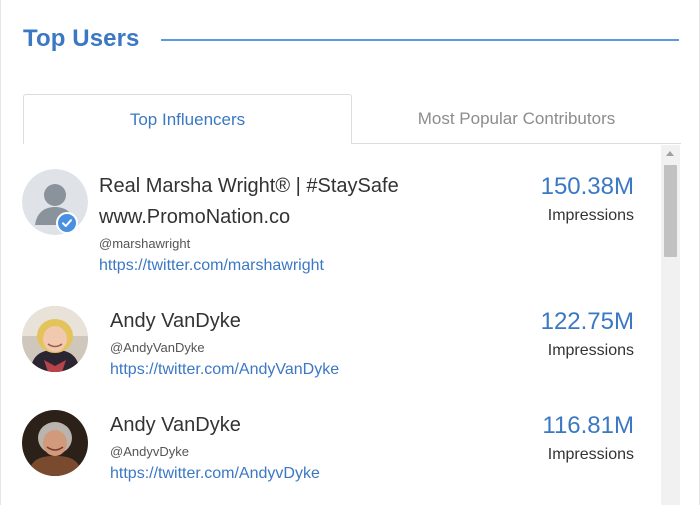 Image resolution: width=700 pixels, height=505 pixels. I want to click on impressions-metric: 116.81M Impressions, so click(569, 438).